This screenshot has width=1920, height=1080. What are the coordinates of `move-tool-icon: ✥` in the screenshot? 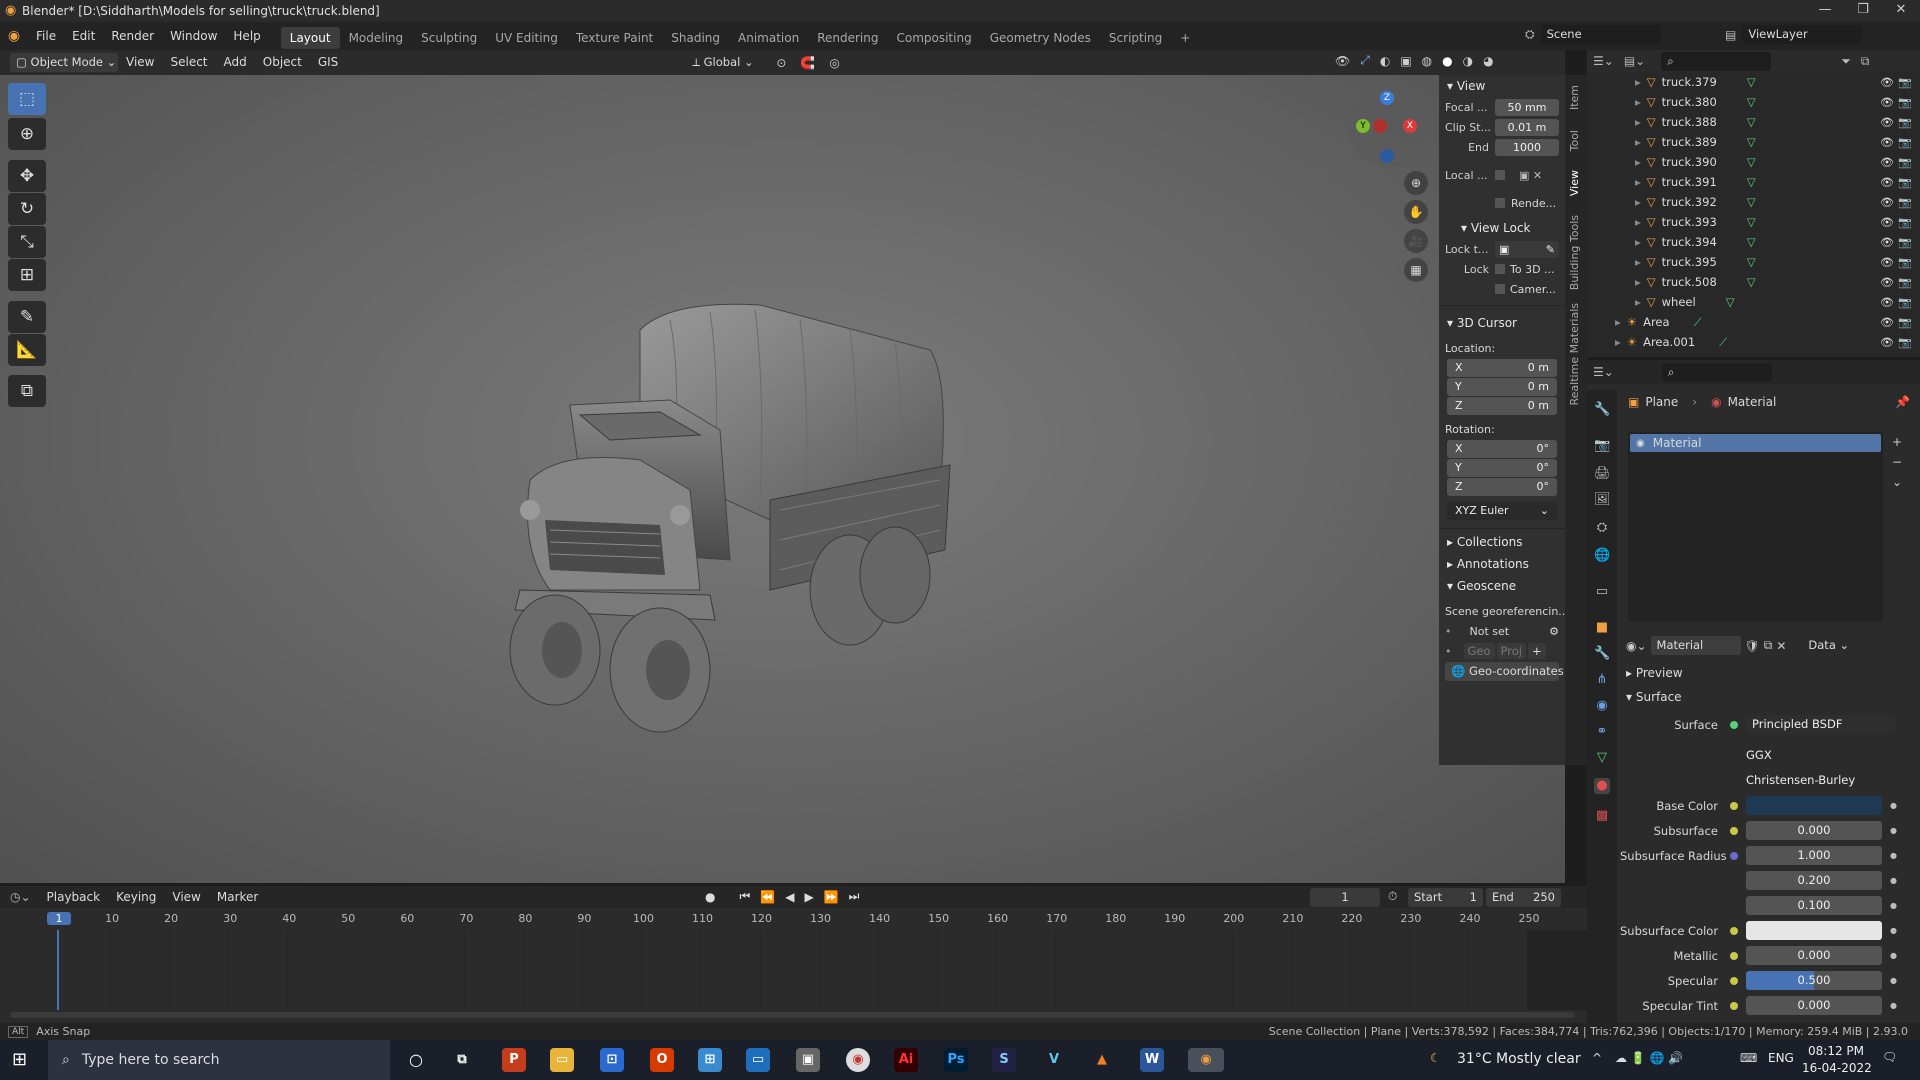 It's located at (27, 176).